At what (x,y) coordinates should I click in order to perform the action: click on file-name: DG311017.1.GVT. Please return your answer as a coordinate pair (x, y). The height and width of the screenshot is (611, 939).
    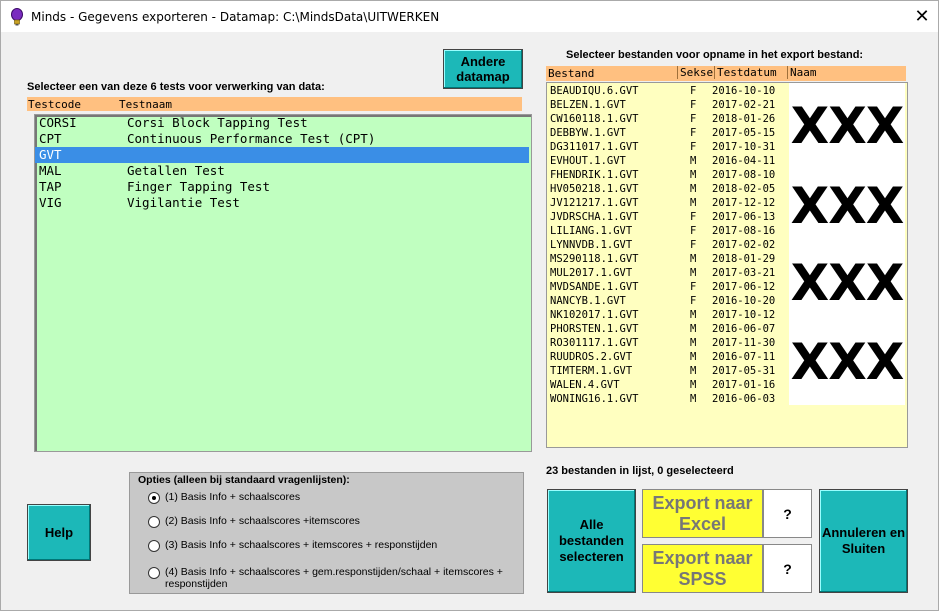
    Looking at the image, I should click on (594, 147).